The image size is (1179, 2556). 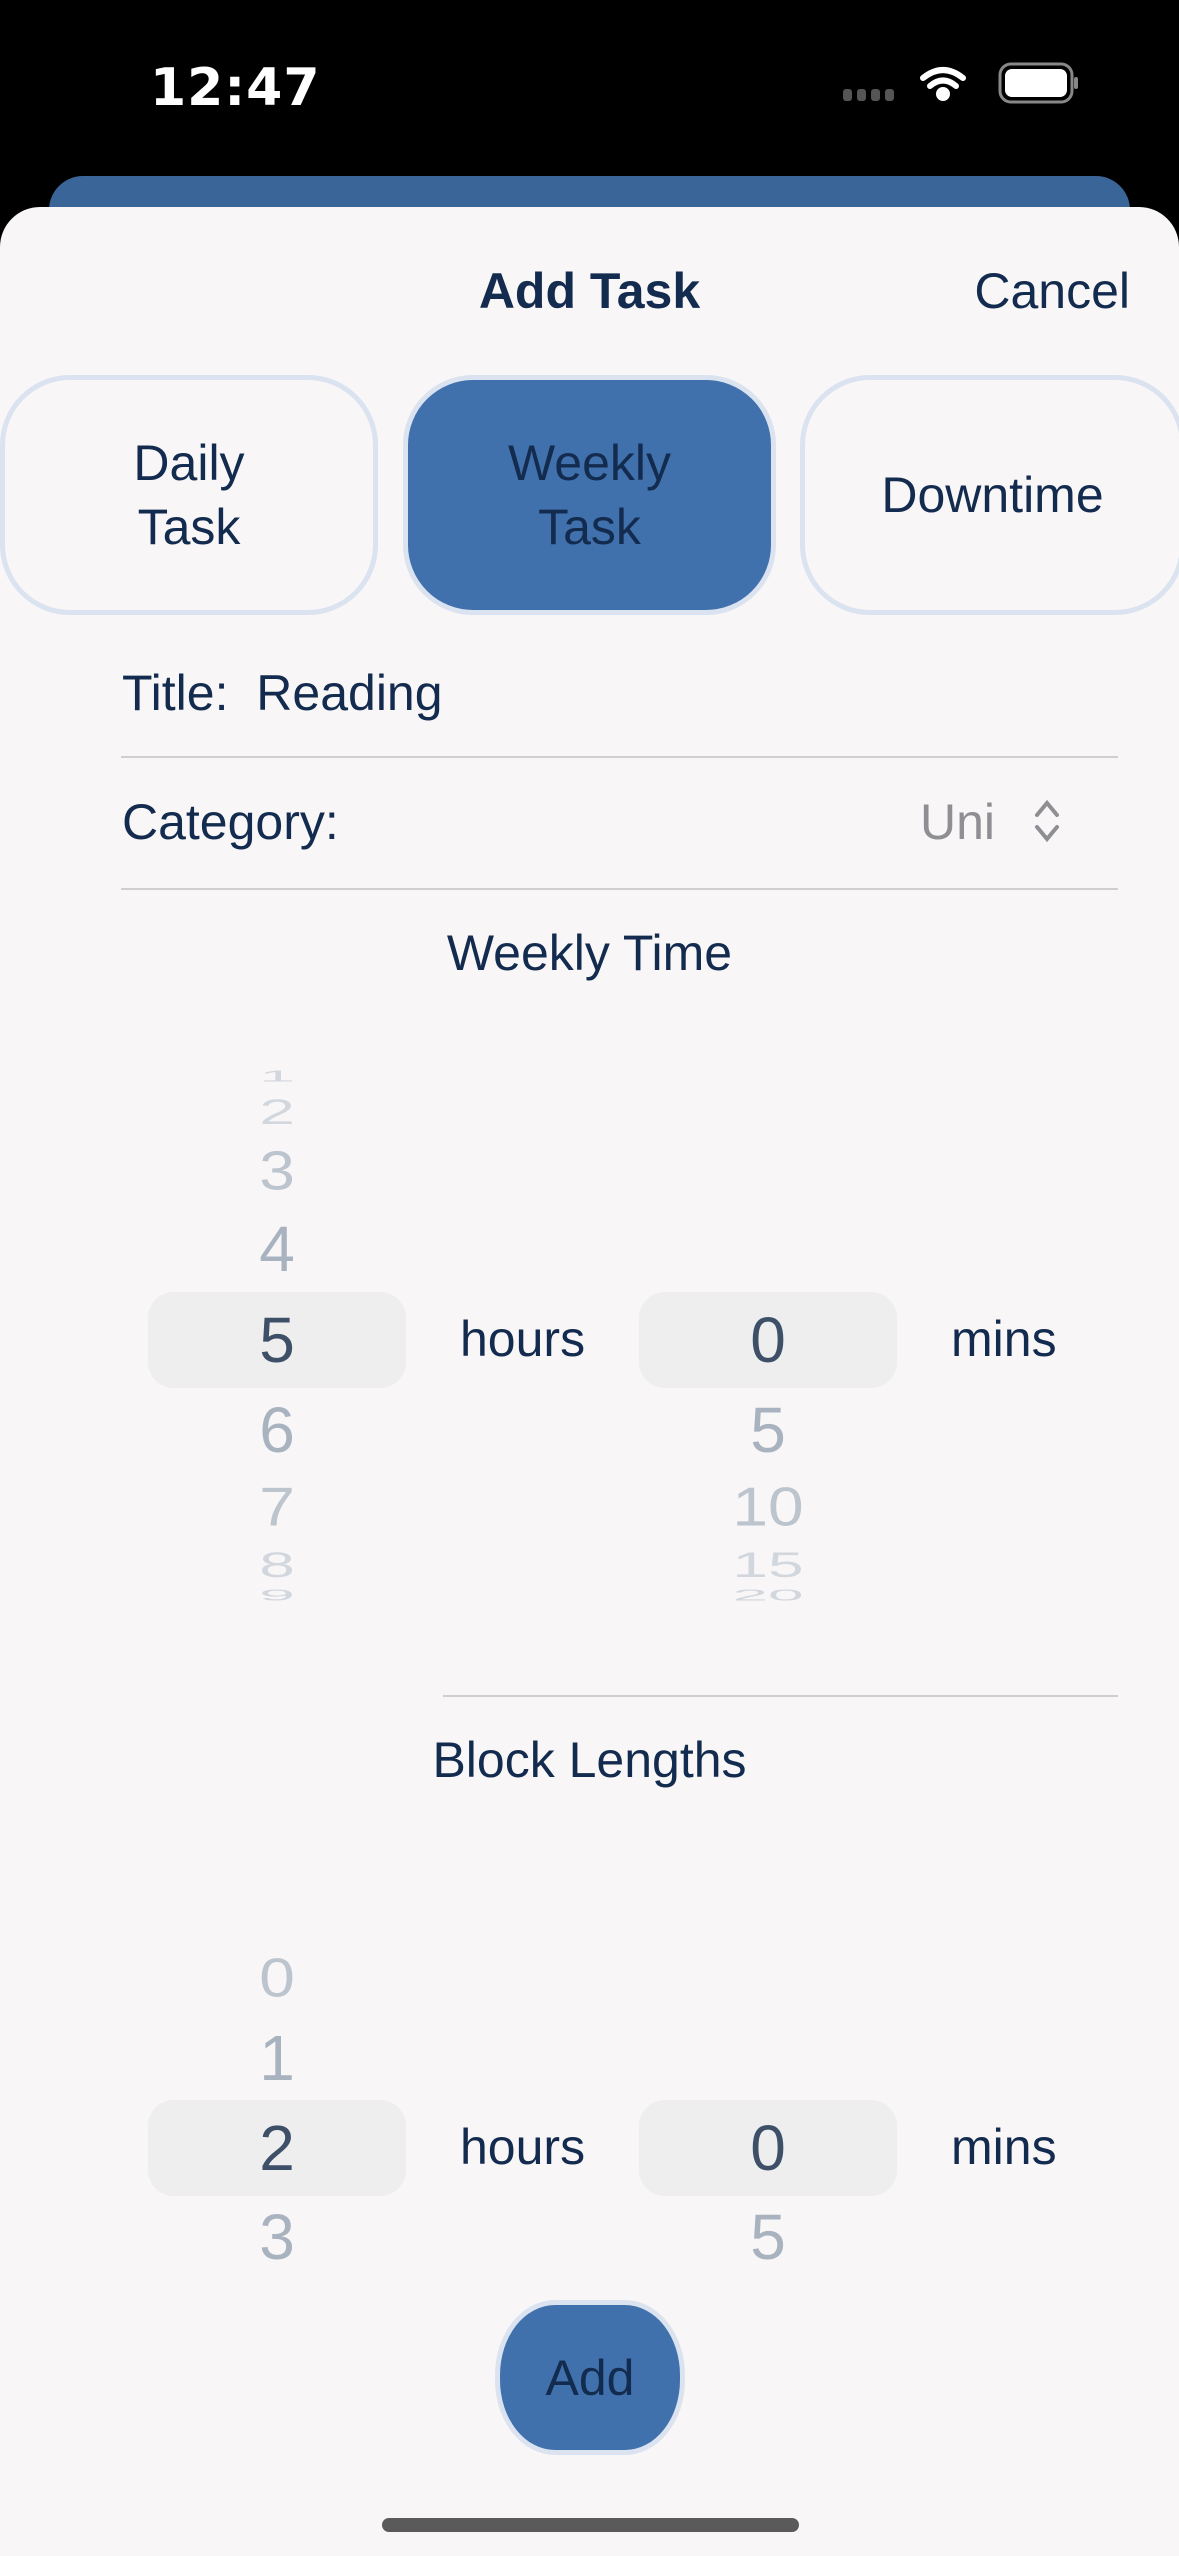 What do you see at coordinates (277, 1595) in the screenshot?
I see `hours-option: 9` at bounding box center [277, 1595].